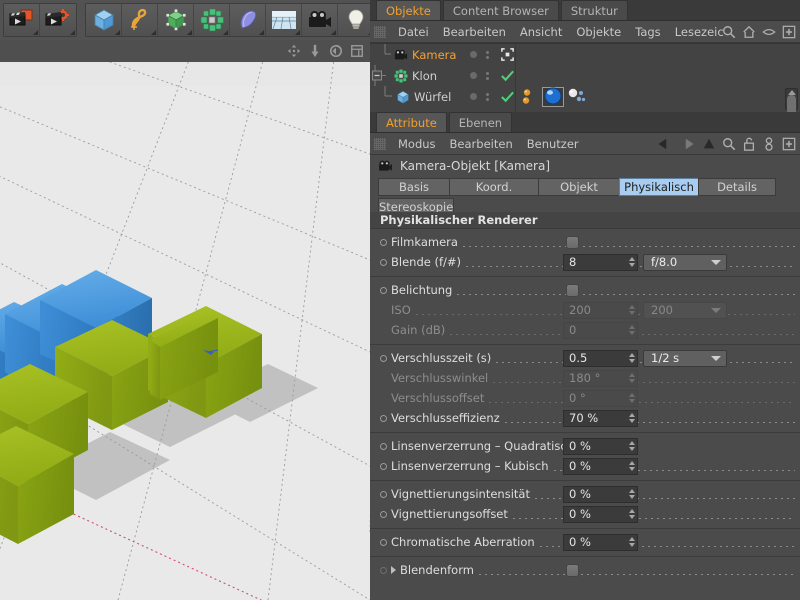  Describe the element at coordinates (434, 55) in the screenshot. I see `object-name-kamera: Kamera` at that location.